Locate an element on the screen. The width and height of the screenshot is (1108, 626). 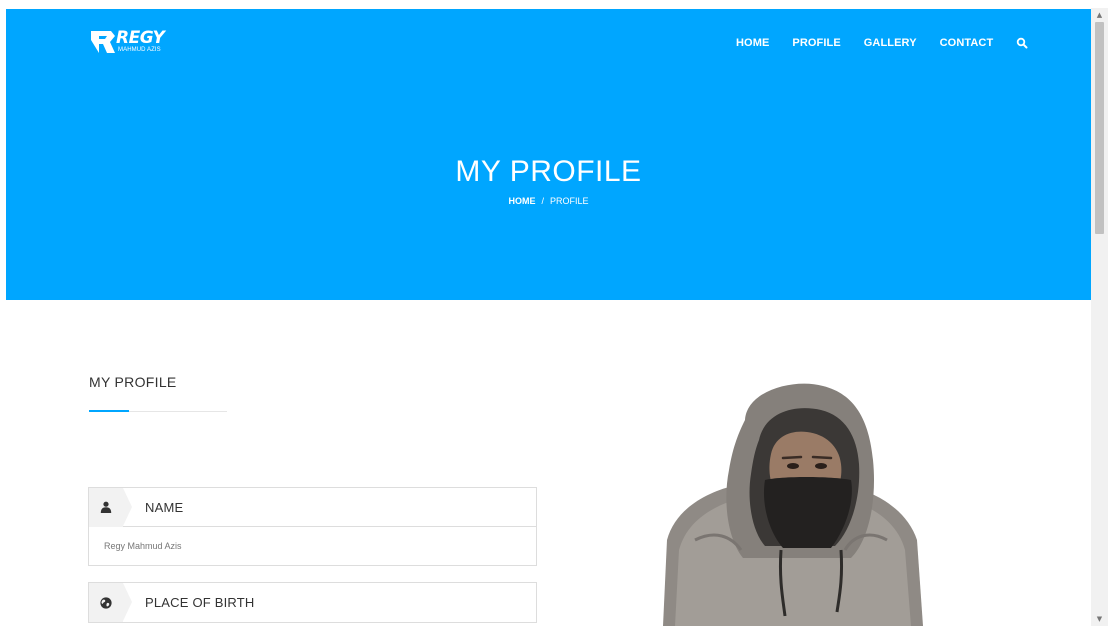
profile-photo-image is located at coordinates (793, 504).